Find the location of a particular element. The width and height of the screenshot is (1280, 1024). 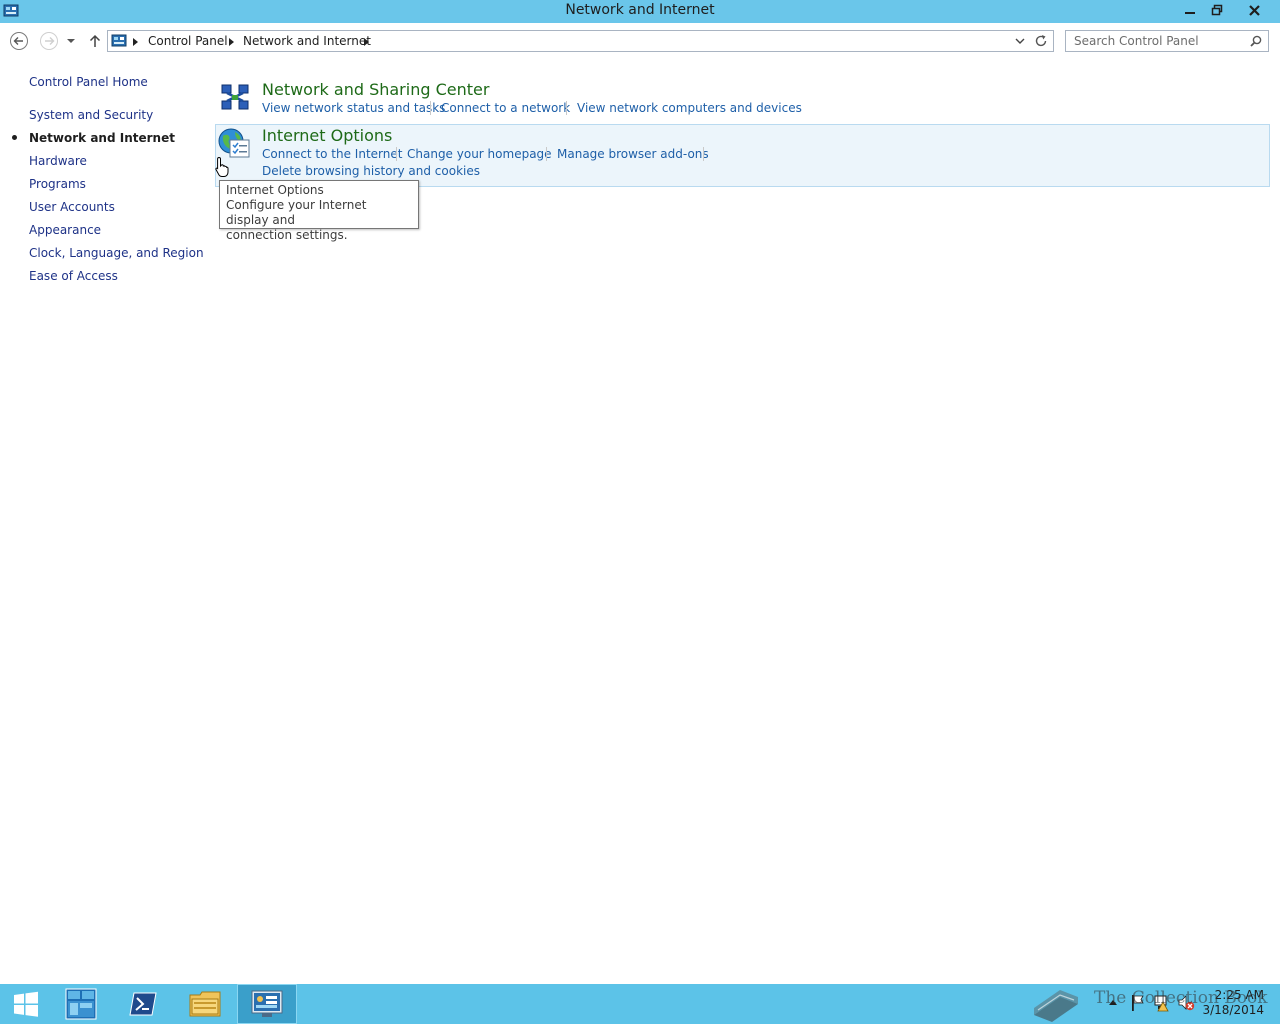

control-panel-taskbar-button is located at coordinates (267, 1004).